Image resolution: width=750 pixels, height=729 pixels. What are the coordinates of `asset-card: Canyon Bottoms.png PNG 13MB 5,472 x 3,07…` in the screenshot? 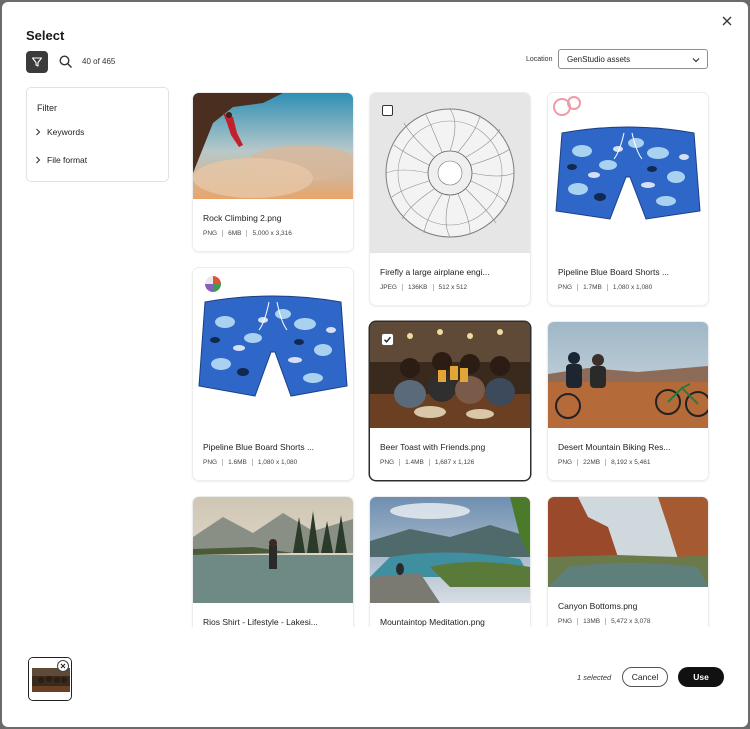 It's located at (628, 562).